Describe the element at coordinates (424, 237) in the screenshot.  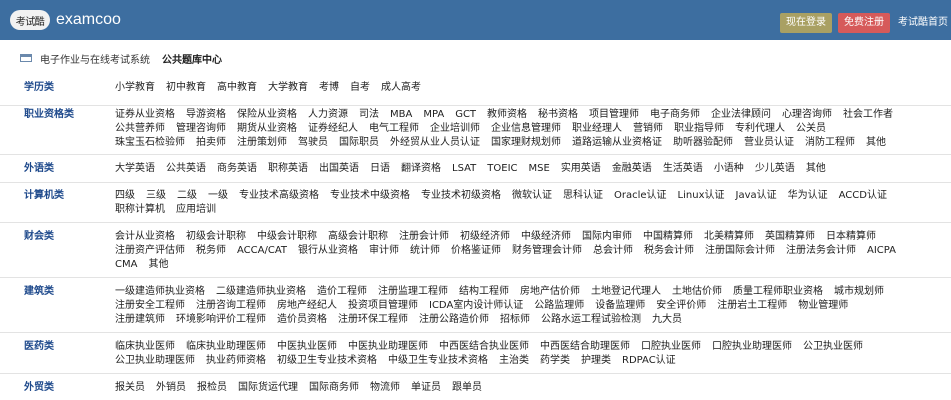
I see `category-link: 注册会计师` at that location.